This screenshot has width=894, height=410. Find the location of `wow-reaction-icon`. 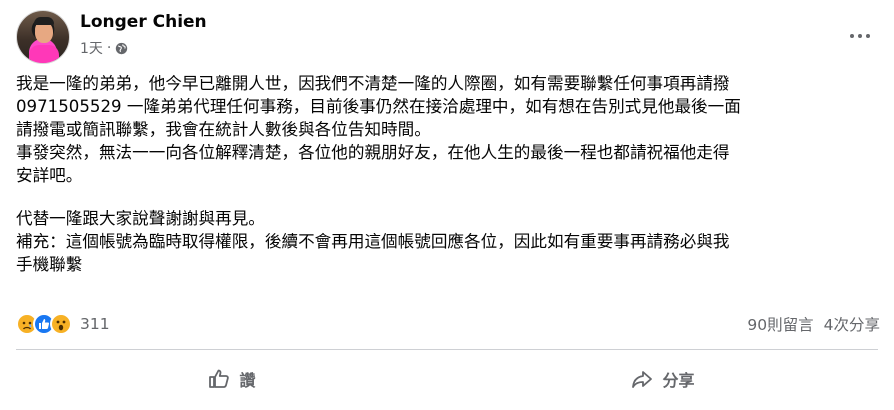

wow-reaction-icon is located at coordinates (61, 324).